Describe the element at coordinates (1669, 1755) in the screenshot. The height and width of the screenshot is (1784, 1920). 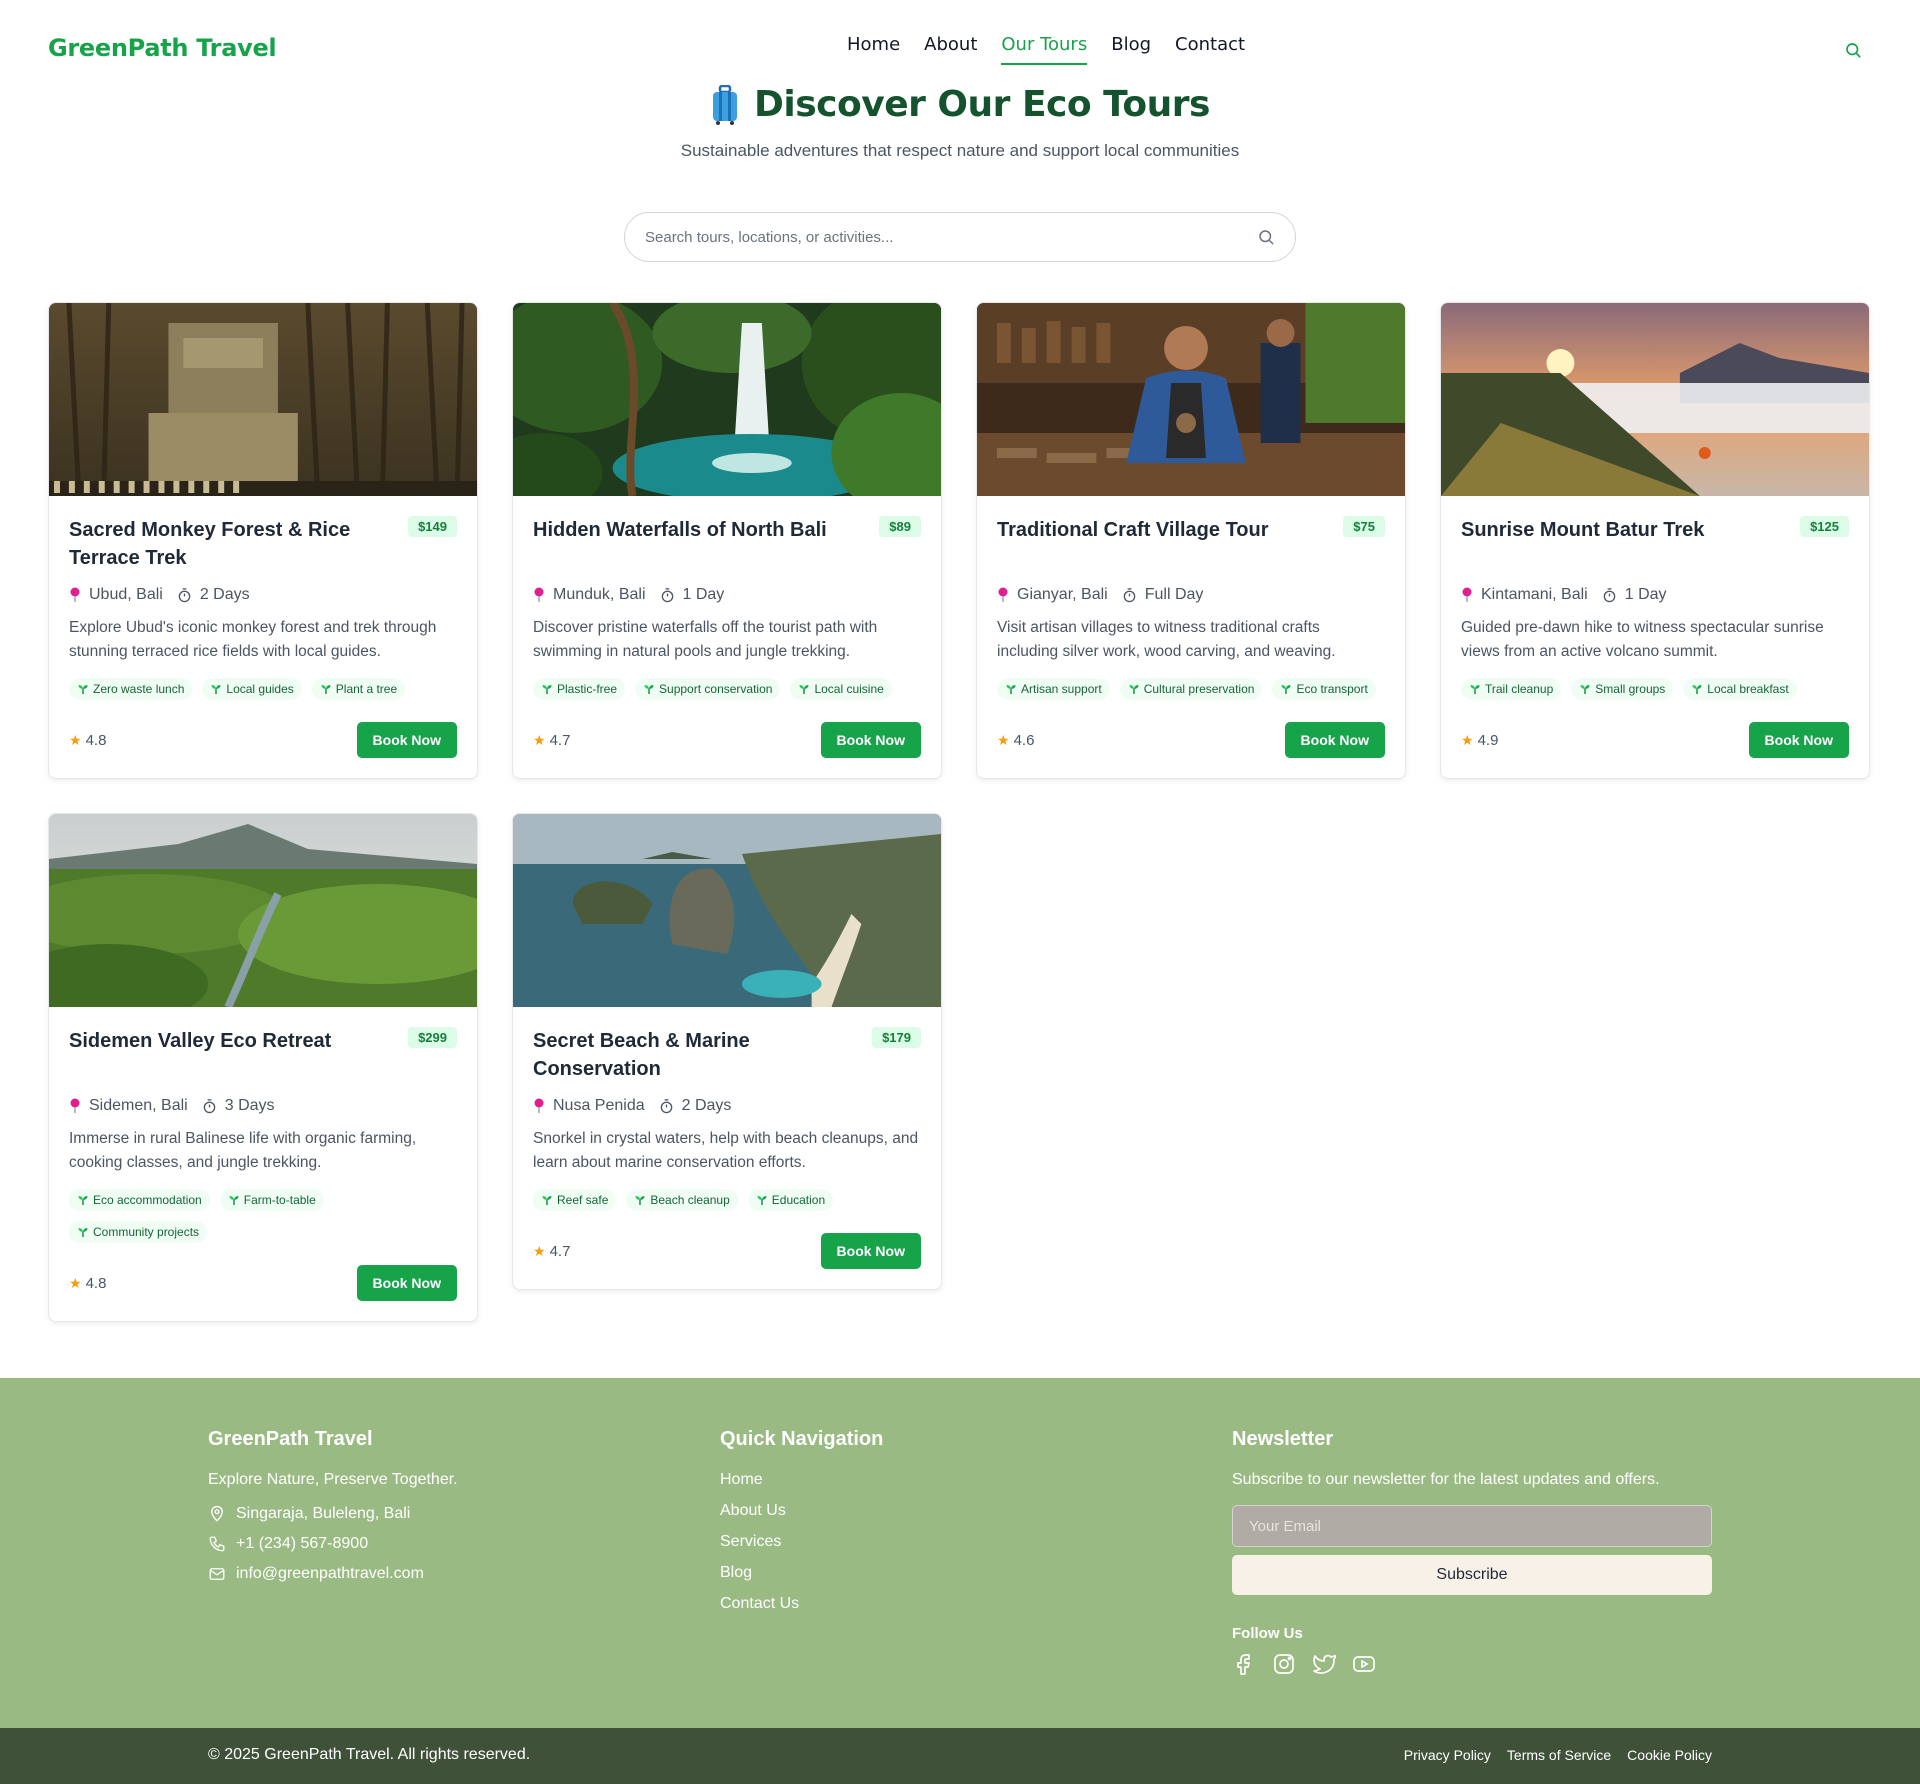
I see `cookie-policy-link: Cookie Policy` at that location.